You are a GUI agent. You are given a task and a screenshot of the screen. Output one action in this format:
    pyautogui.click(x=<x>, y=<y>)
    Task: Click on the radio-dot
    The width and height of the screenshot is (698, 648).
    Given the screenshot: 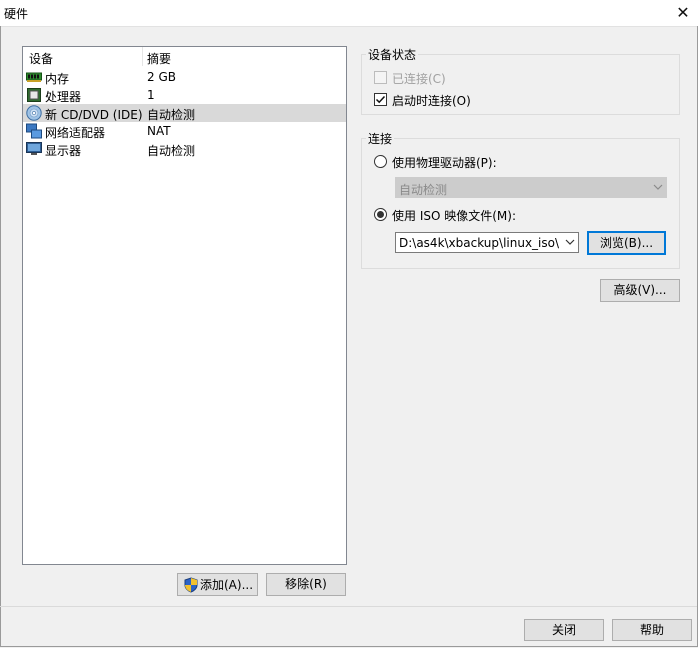 What is the action you would take?
    pyautogui.click(x=380, y=214)
    